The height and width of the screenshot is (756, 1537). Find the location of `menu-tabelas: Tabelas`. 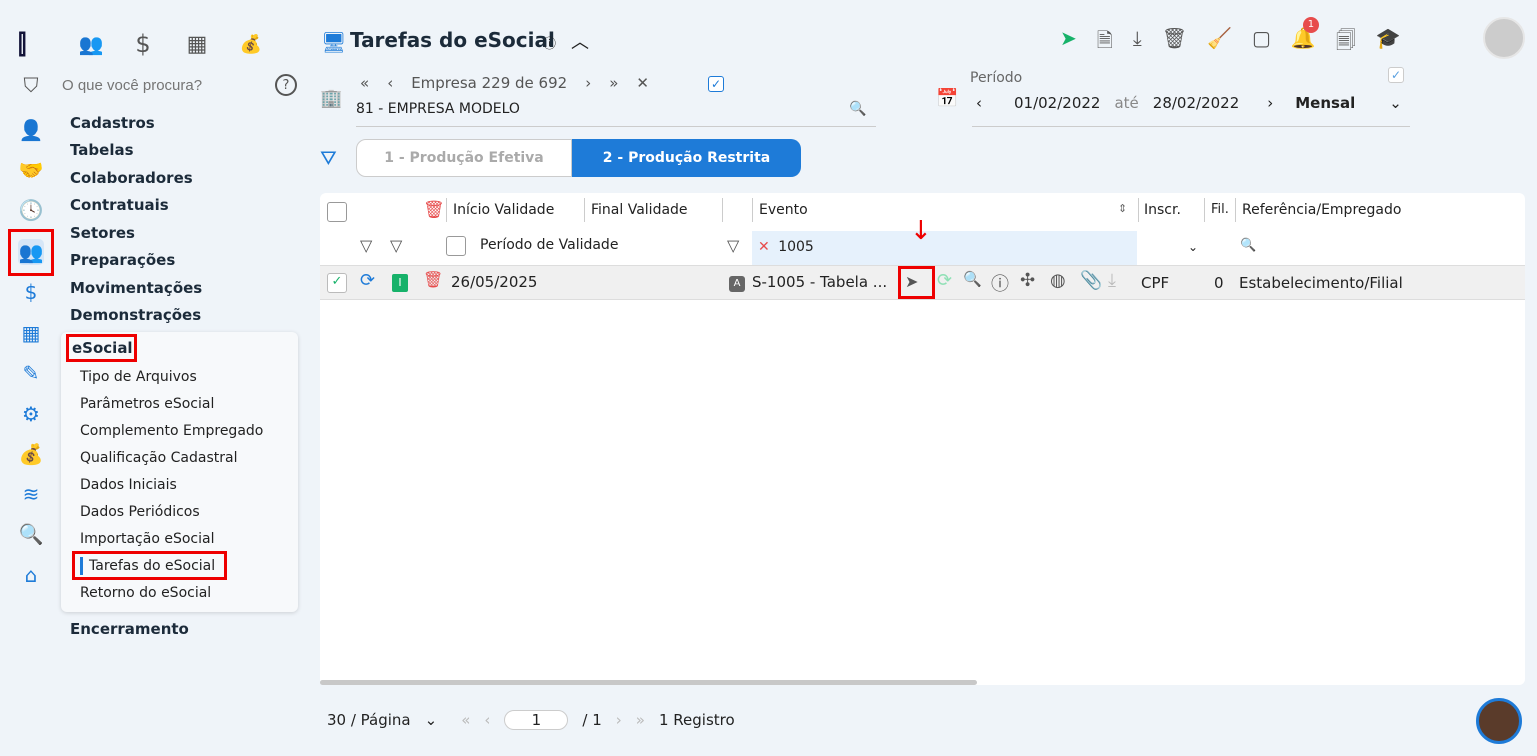

menu-tabelas: Tabelas is located at coordinates (102, 150).